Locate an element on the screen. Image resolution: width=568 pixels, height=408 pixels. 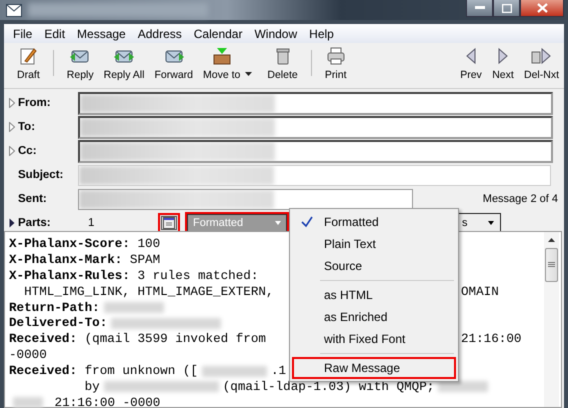
toolbar-button: Print is located at coordinates (336, 63).